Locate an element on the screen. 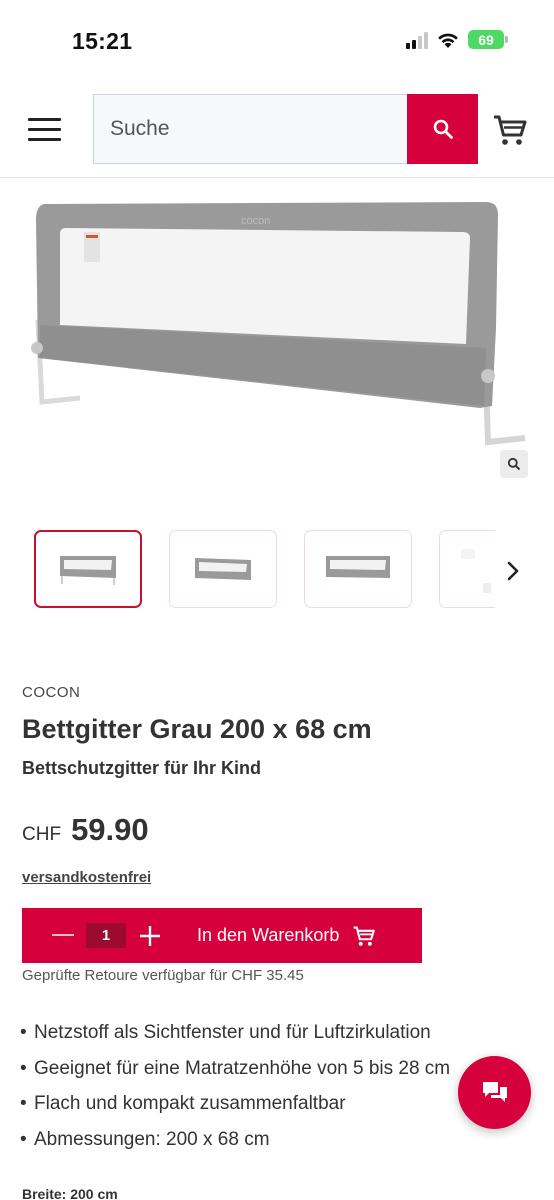 This screenshot has height=1200, width=554. product-subtitle: Bettschutzgitter für Ihr Kind is located at coordinates (141, 768).